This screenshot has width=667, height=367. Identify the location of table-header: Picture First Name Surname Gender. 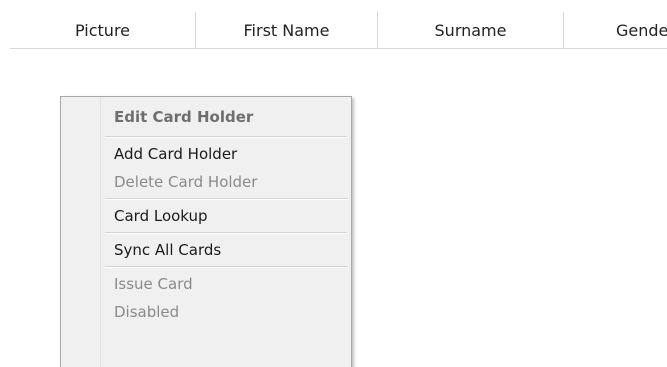
(338, 30).